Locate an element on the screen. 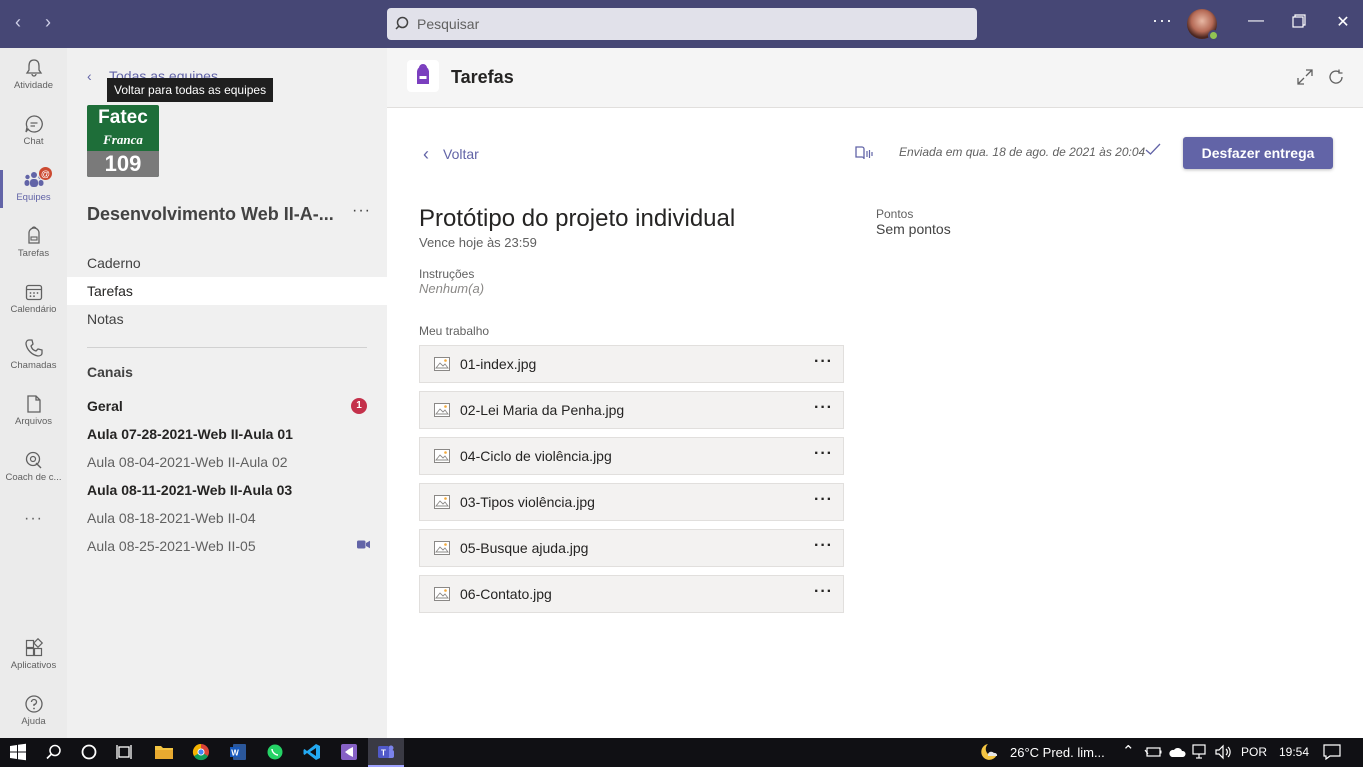 This screenshot has width=1363, height=767. rail-item-chat: Chat is located at coordinates (33, 132).